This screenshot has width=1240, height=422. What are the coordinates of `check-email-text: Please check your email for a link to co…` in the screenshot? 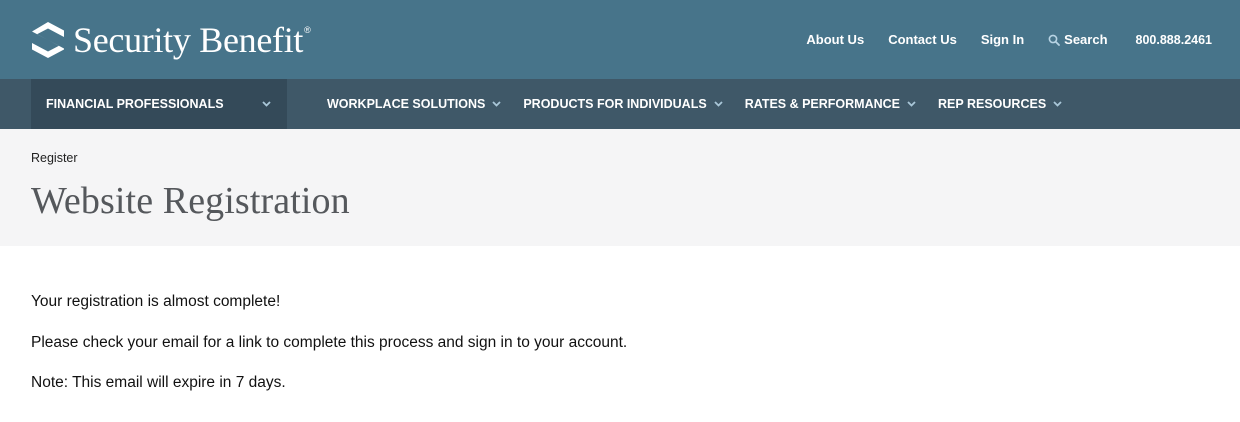 It's located at (329, 342).